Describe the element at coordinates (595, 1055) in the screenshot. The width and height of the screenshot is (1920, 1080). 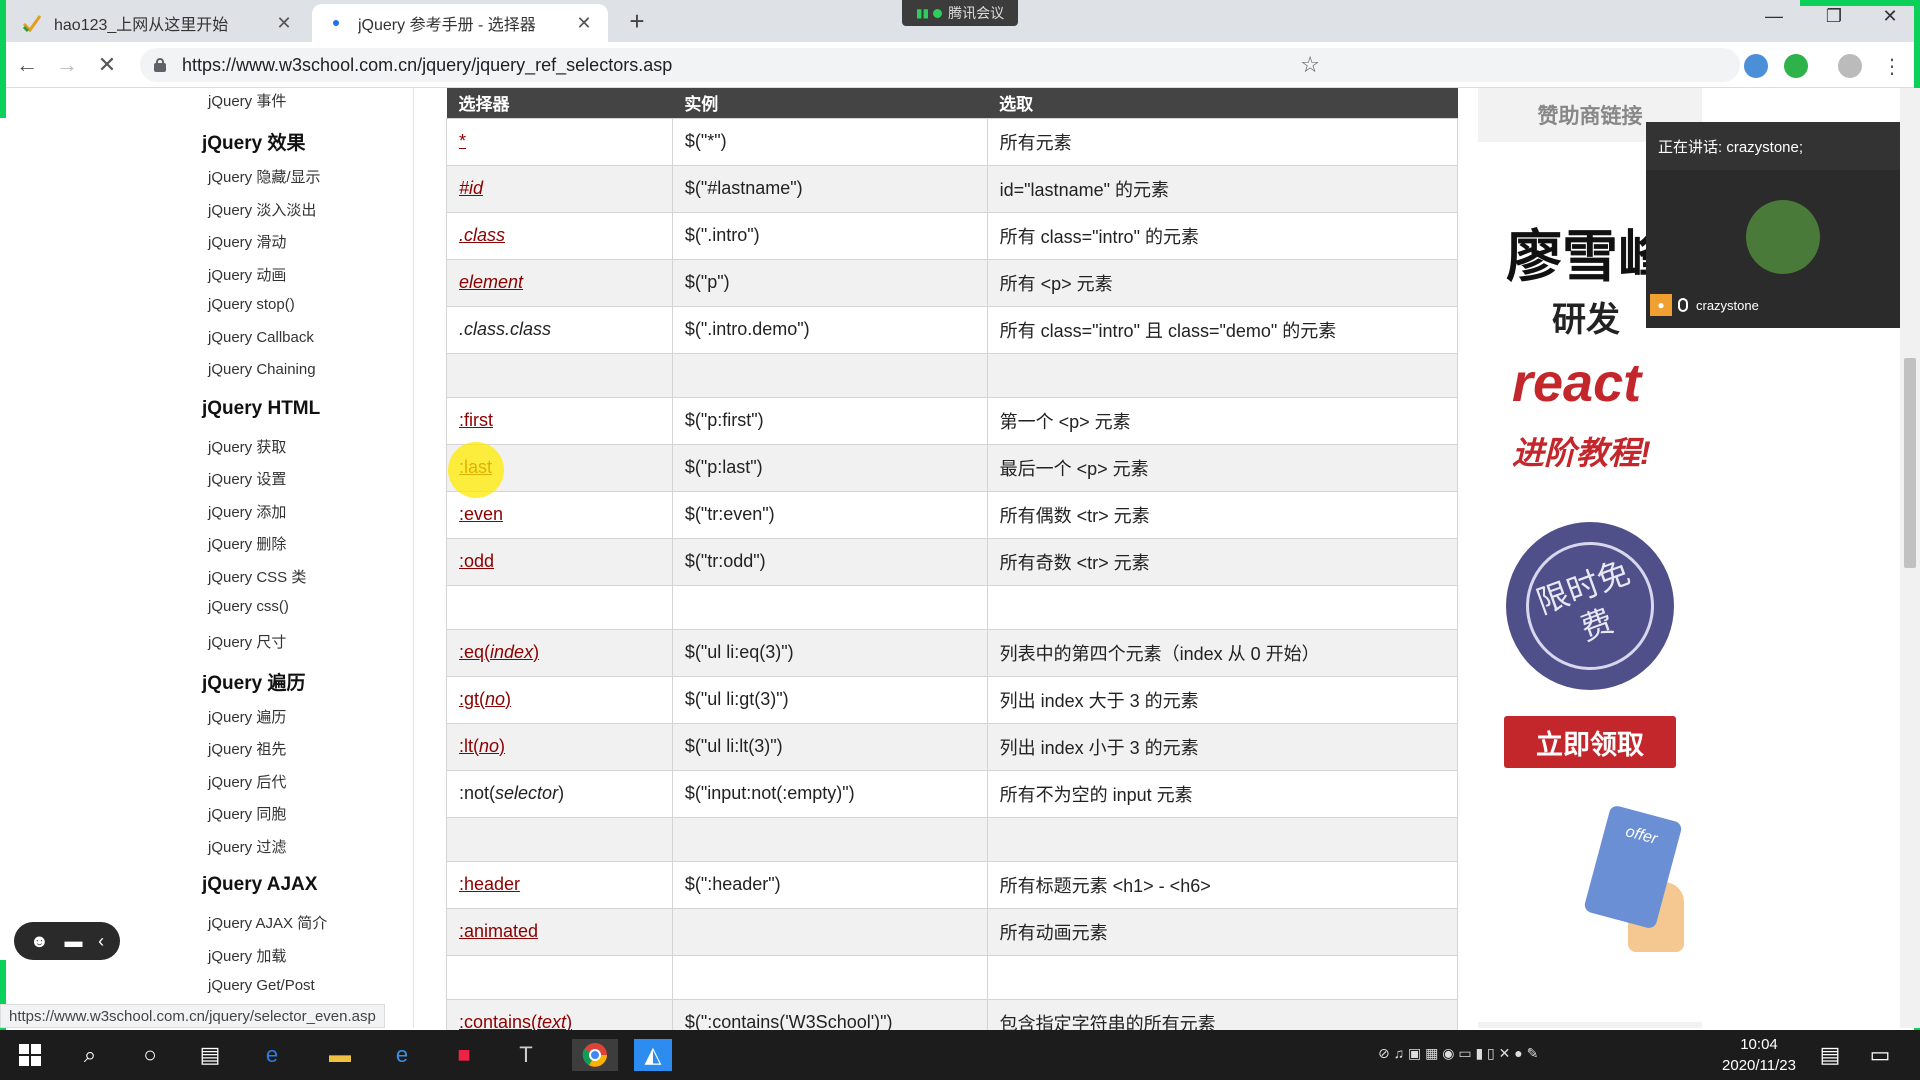
I see `chrome-icon` at that location.